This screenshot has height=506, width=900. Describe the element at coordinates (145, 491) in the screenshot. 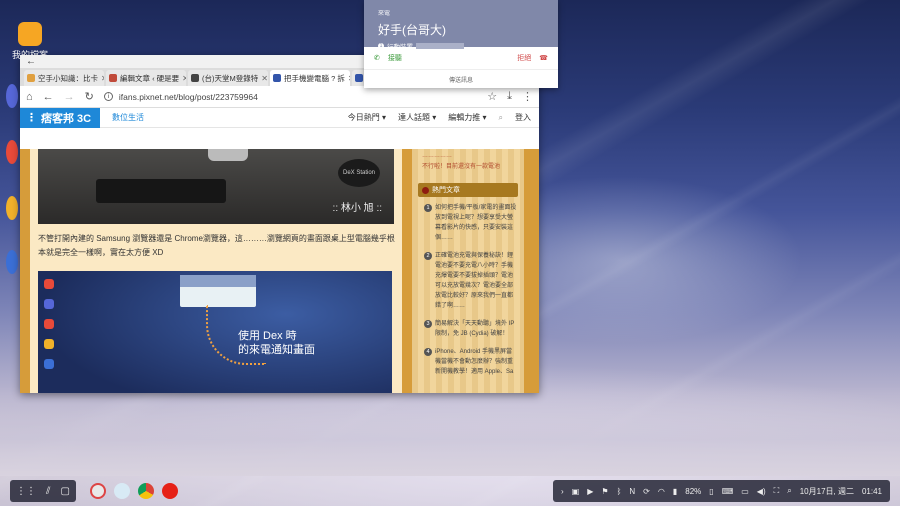

I see `chrome-icon` at that location.